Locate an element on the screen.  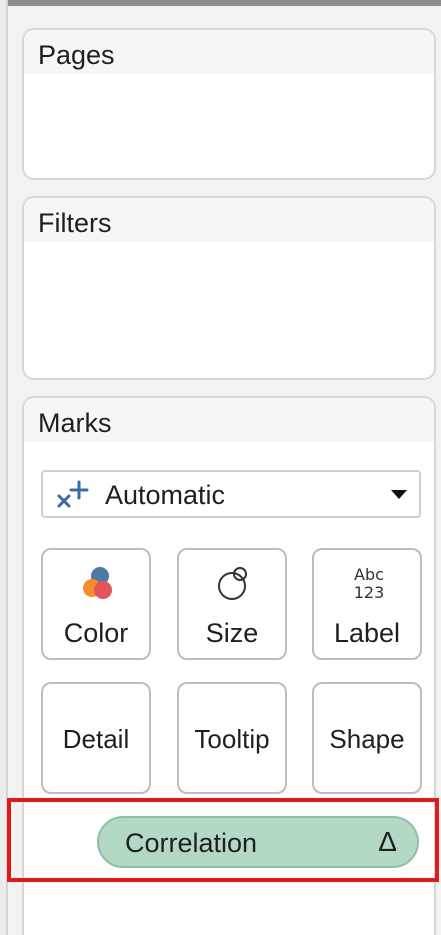
label-button: Abc 123 Label is located at coordinates (367, 604).